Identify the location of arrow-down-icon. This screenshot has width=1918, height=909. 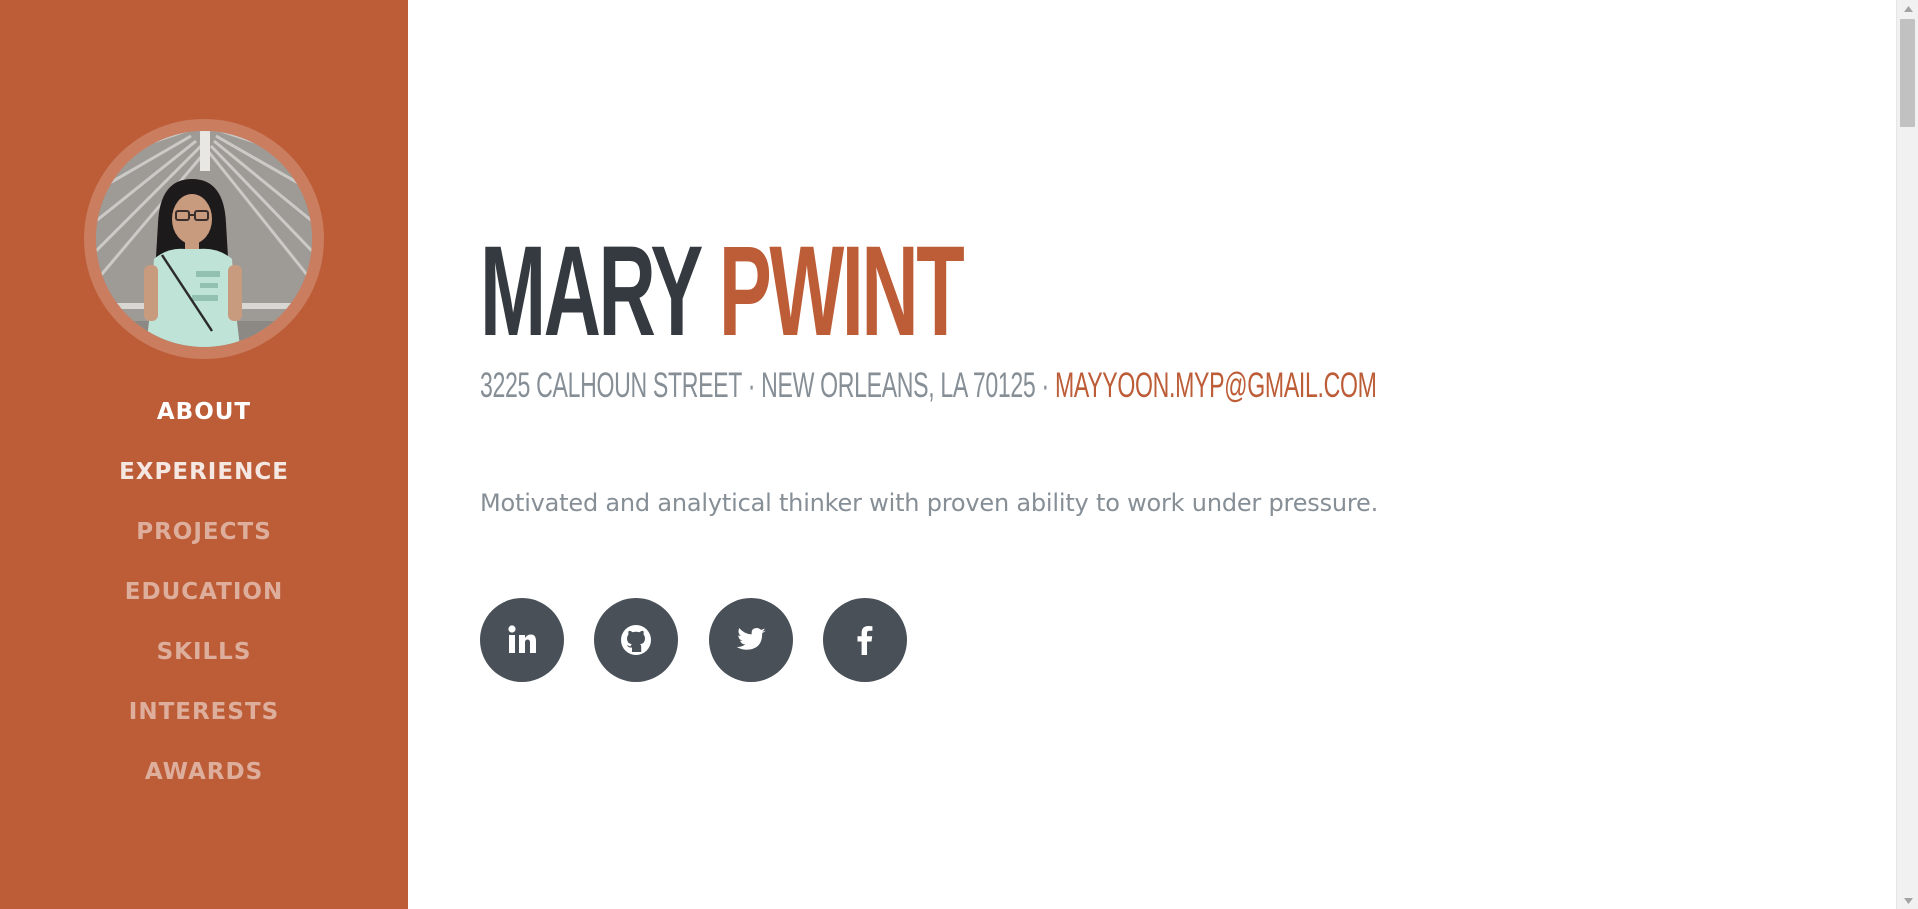
(1908, 900).